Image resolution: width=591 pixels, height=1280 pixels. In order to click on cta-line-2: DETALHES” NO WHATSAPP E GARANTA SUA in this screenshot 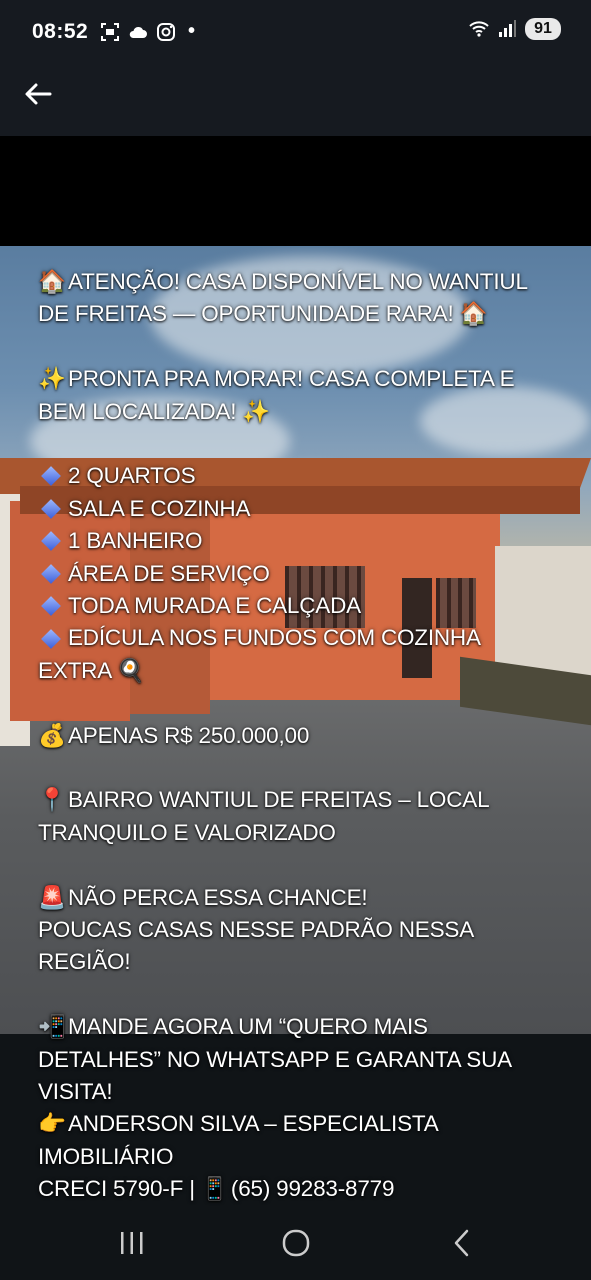, I will do `click(275, 1059)`.